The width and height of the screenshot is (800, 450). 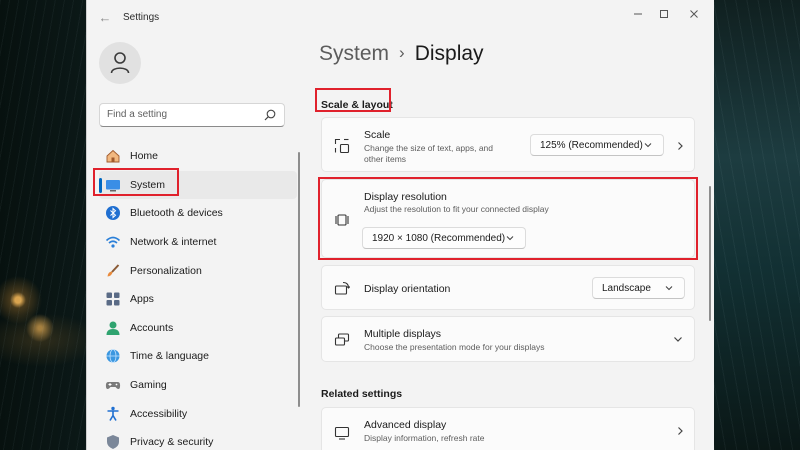 I want to click on content-scrollbar, so click(x=710, y=253).